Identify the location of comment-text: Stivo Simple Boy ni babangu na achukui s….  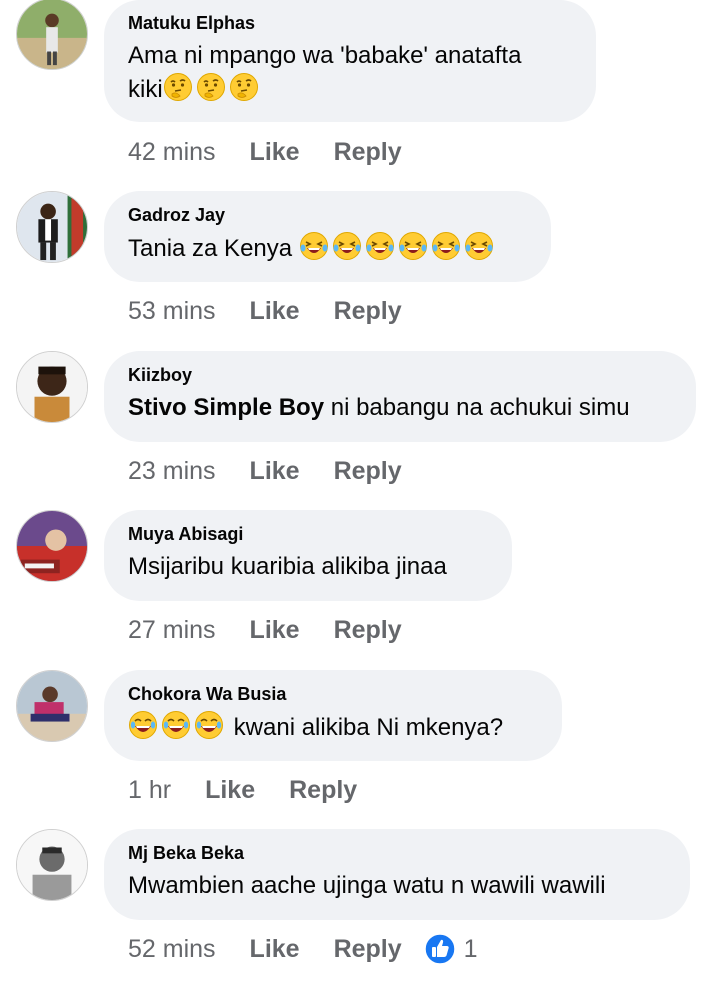
(379, 407).